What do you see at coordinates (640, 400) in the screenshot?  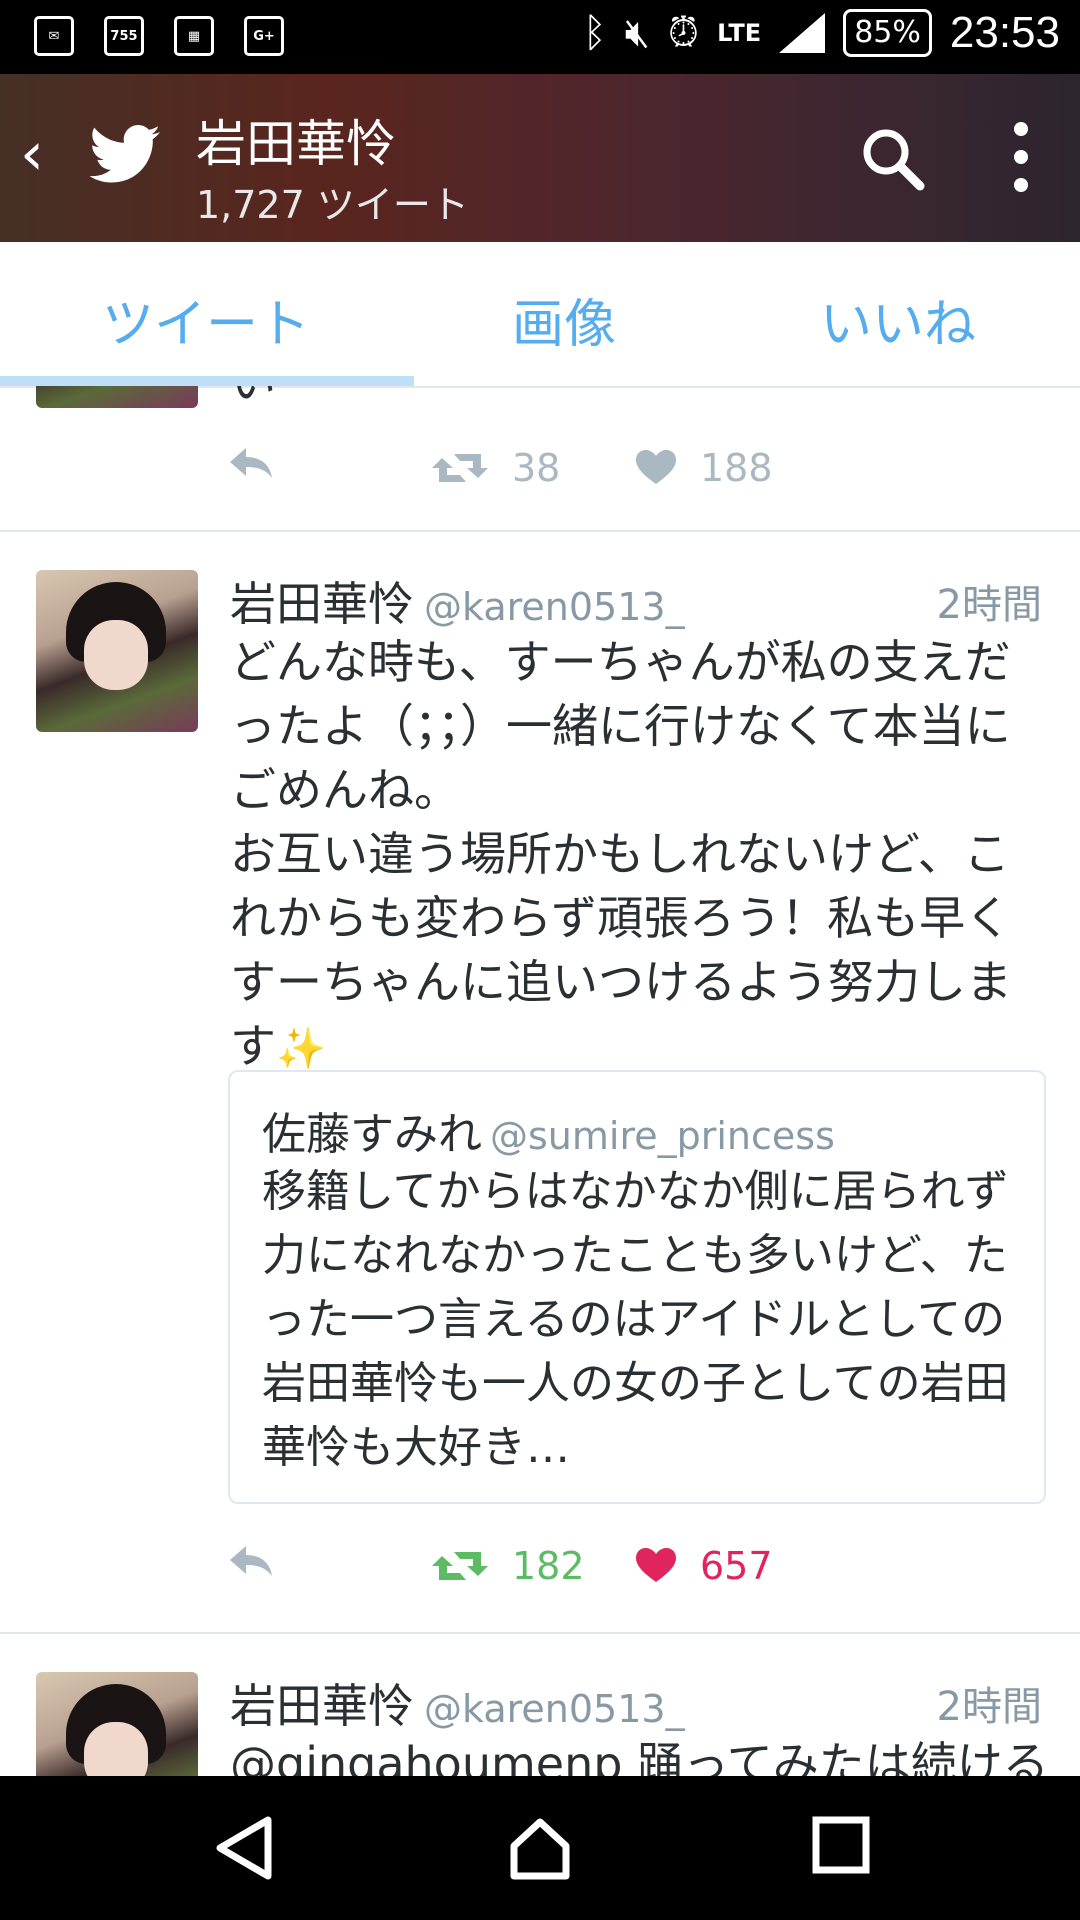 I see `tweet-text: い` at bounding box center [640, 400].